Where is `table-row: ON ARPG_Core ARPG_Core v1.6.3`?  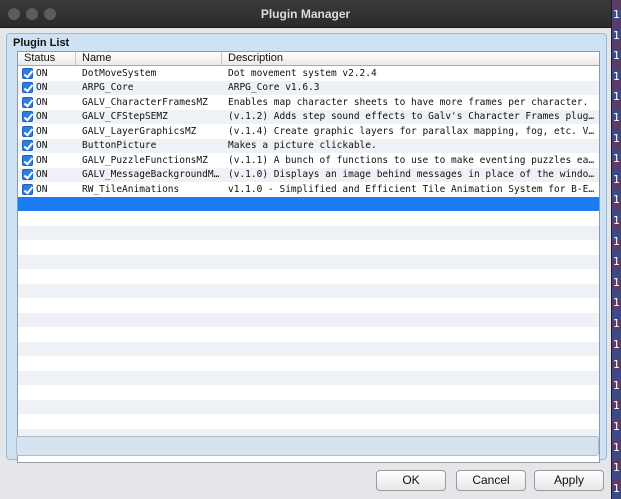 table-row: ON ARPG_Core ARPG_Core v1.6.3 is located at coordinates (308, 87).